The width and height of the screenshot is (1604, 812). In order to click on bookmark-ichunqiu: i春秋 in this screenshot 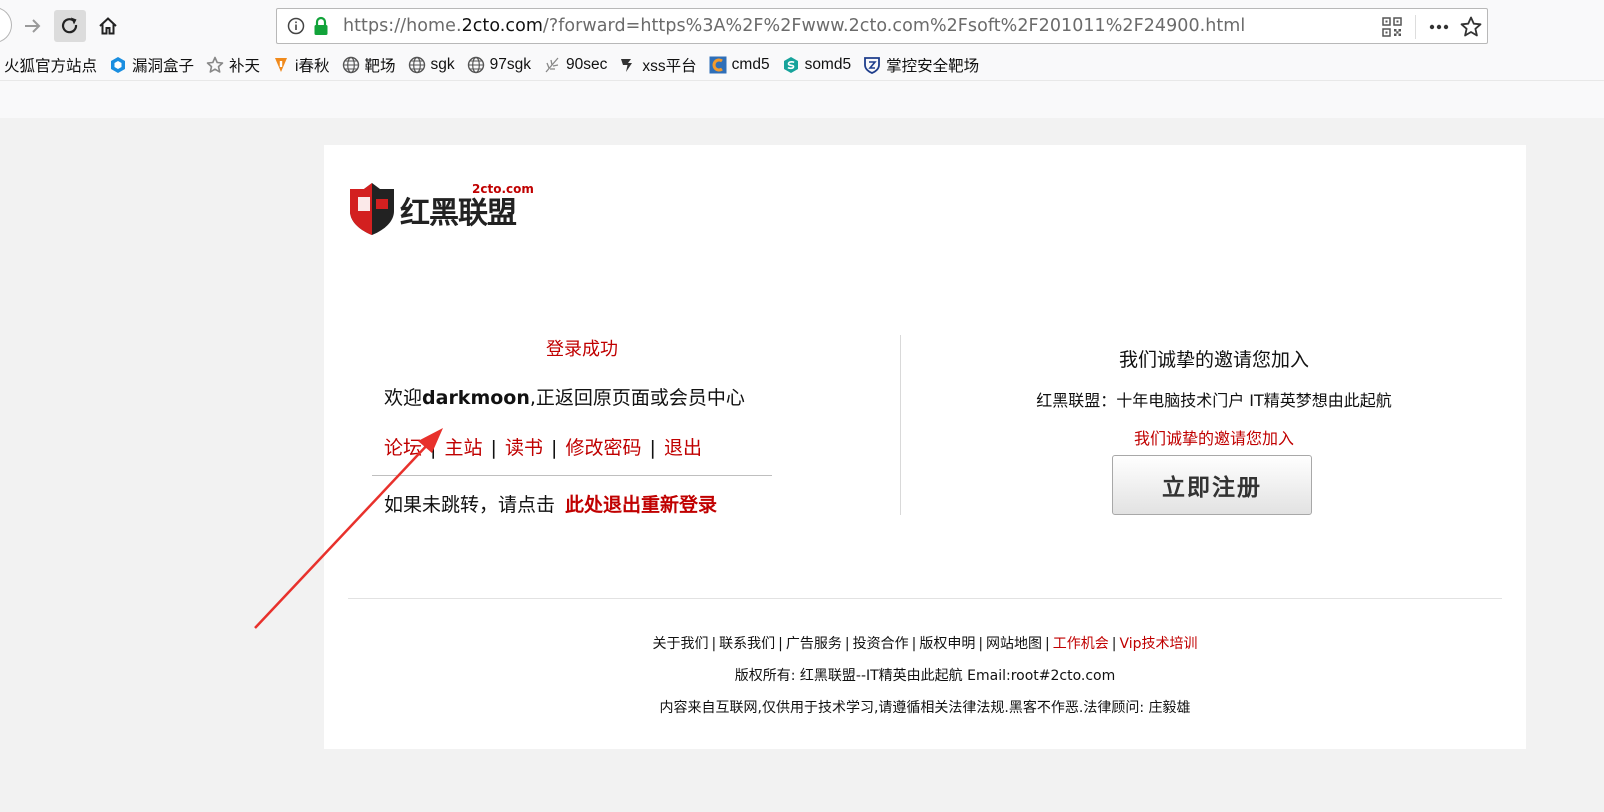, I will do `click(301, 65)`.